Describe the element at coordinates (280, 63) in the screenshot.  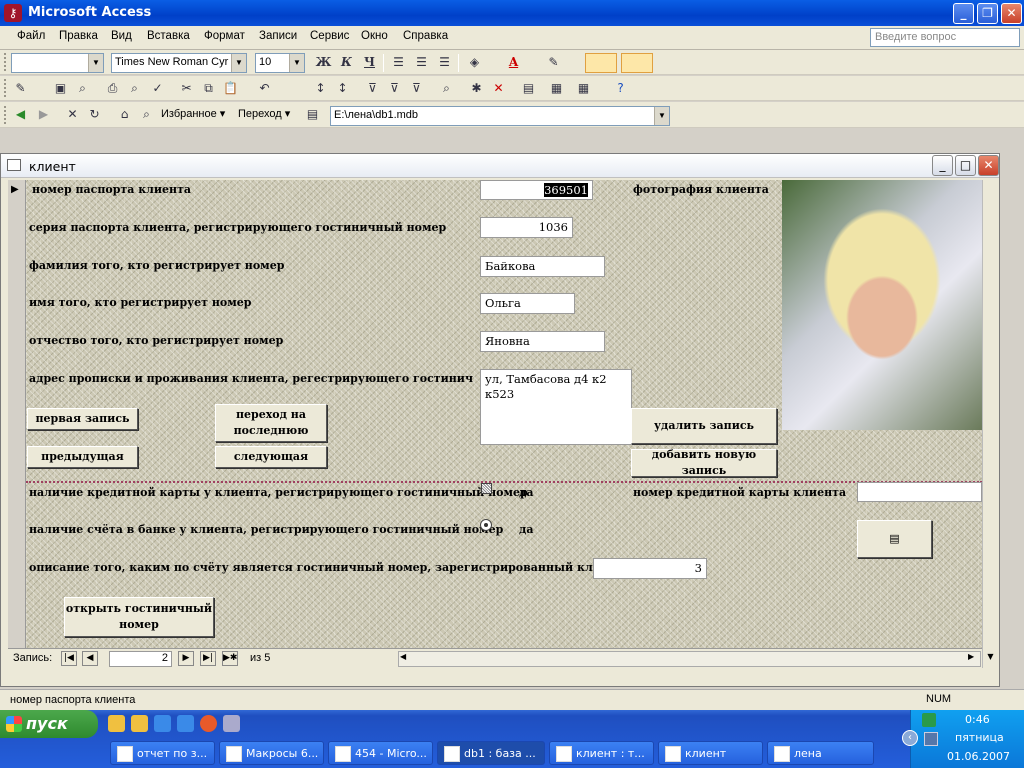
I see `font-size-combo: 10 ▼` at that location.